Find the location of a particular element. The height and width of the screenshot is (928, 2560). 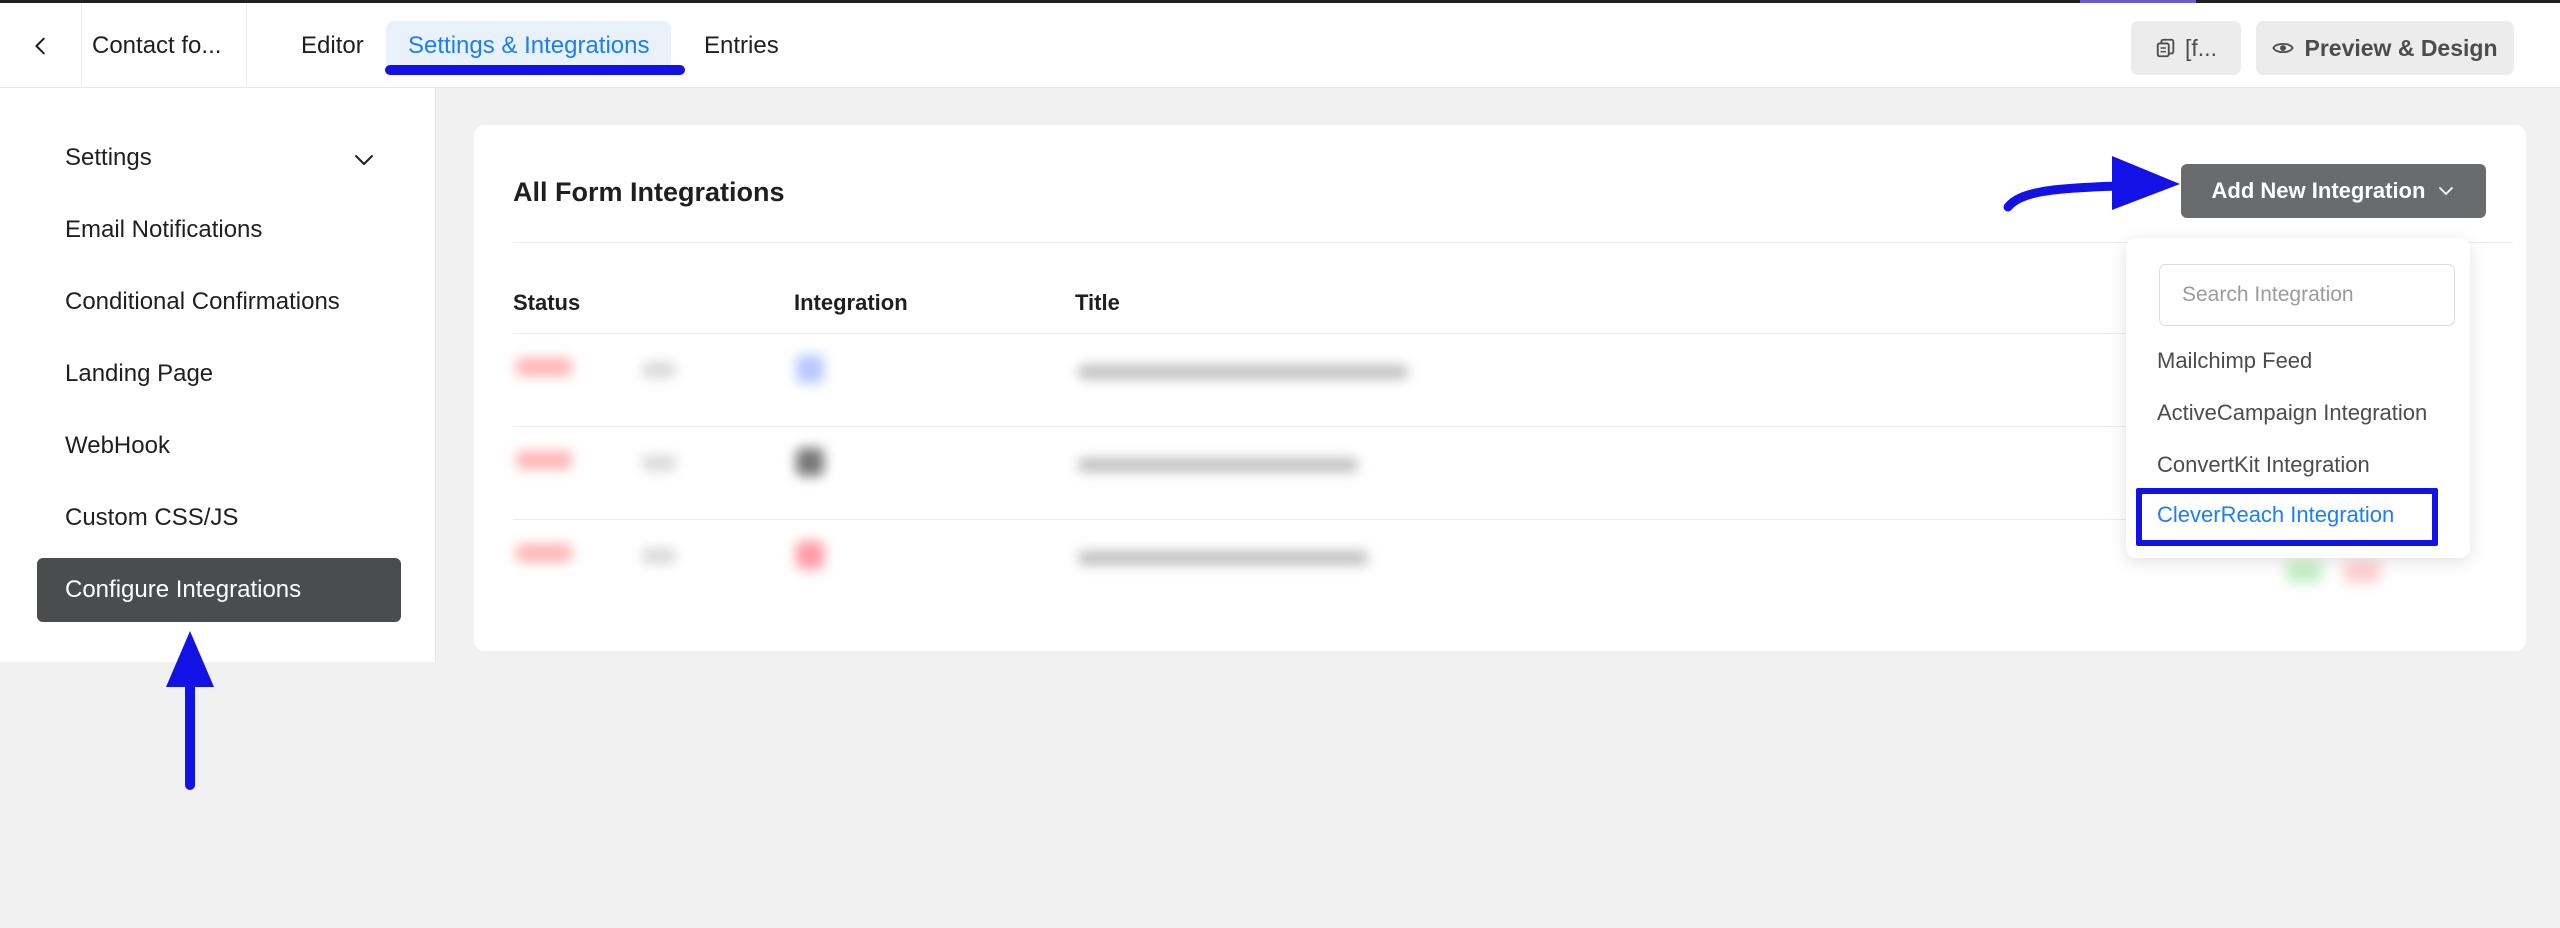

sidebar-item-email-notifications: Email Notifications is located at coordinates (163, 230).